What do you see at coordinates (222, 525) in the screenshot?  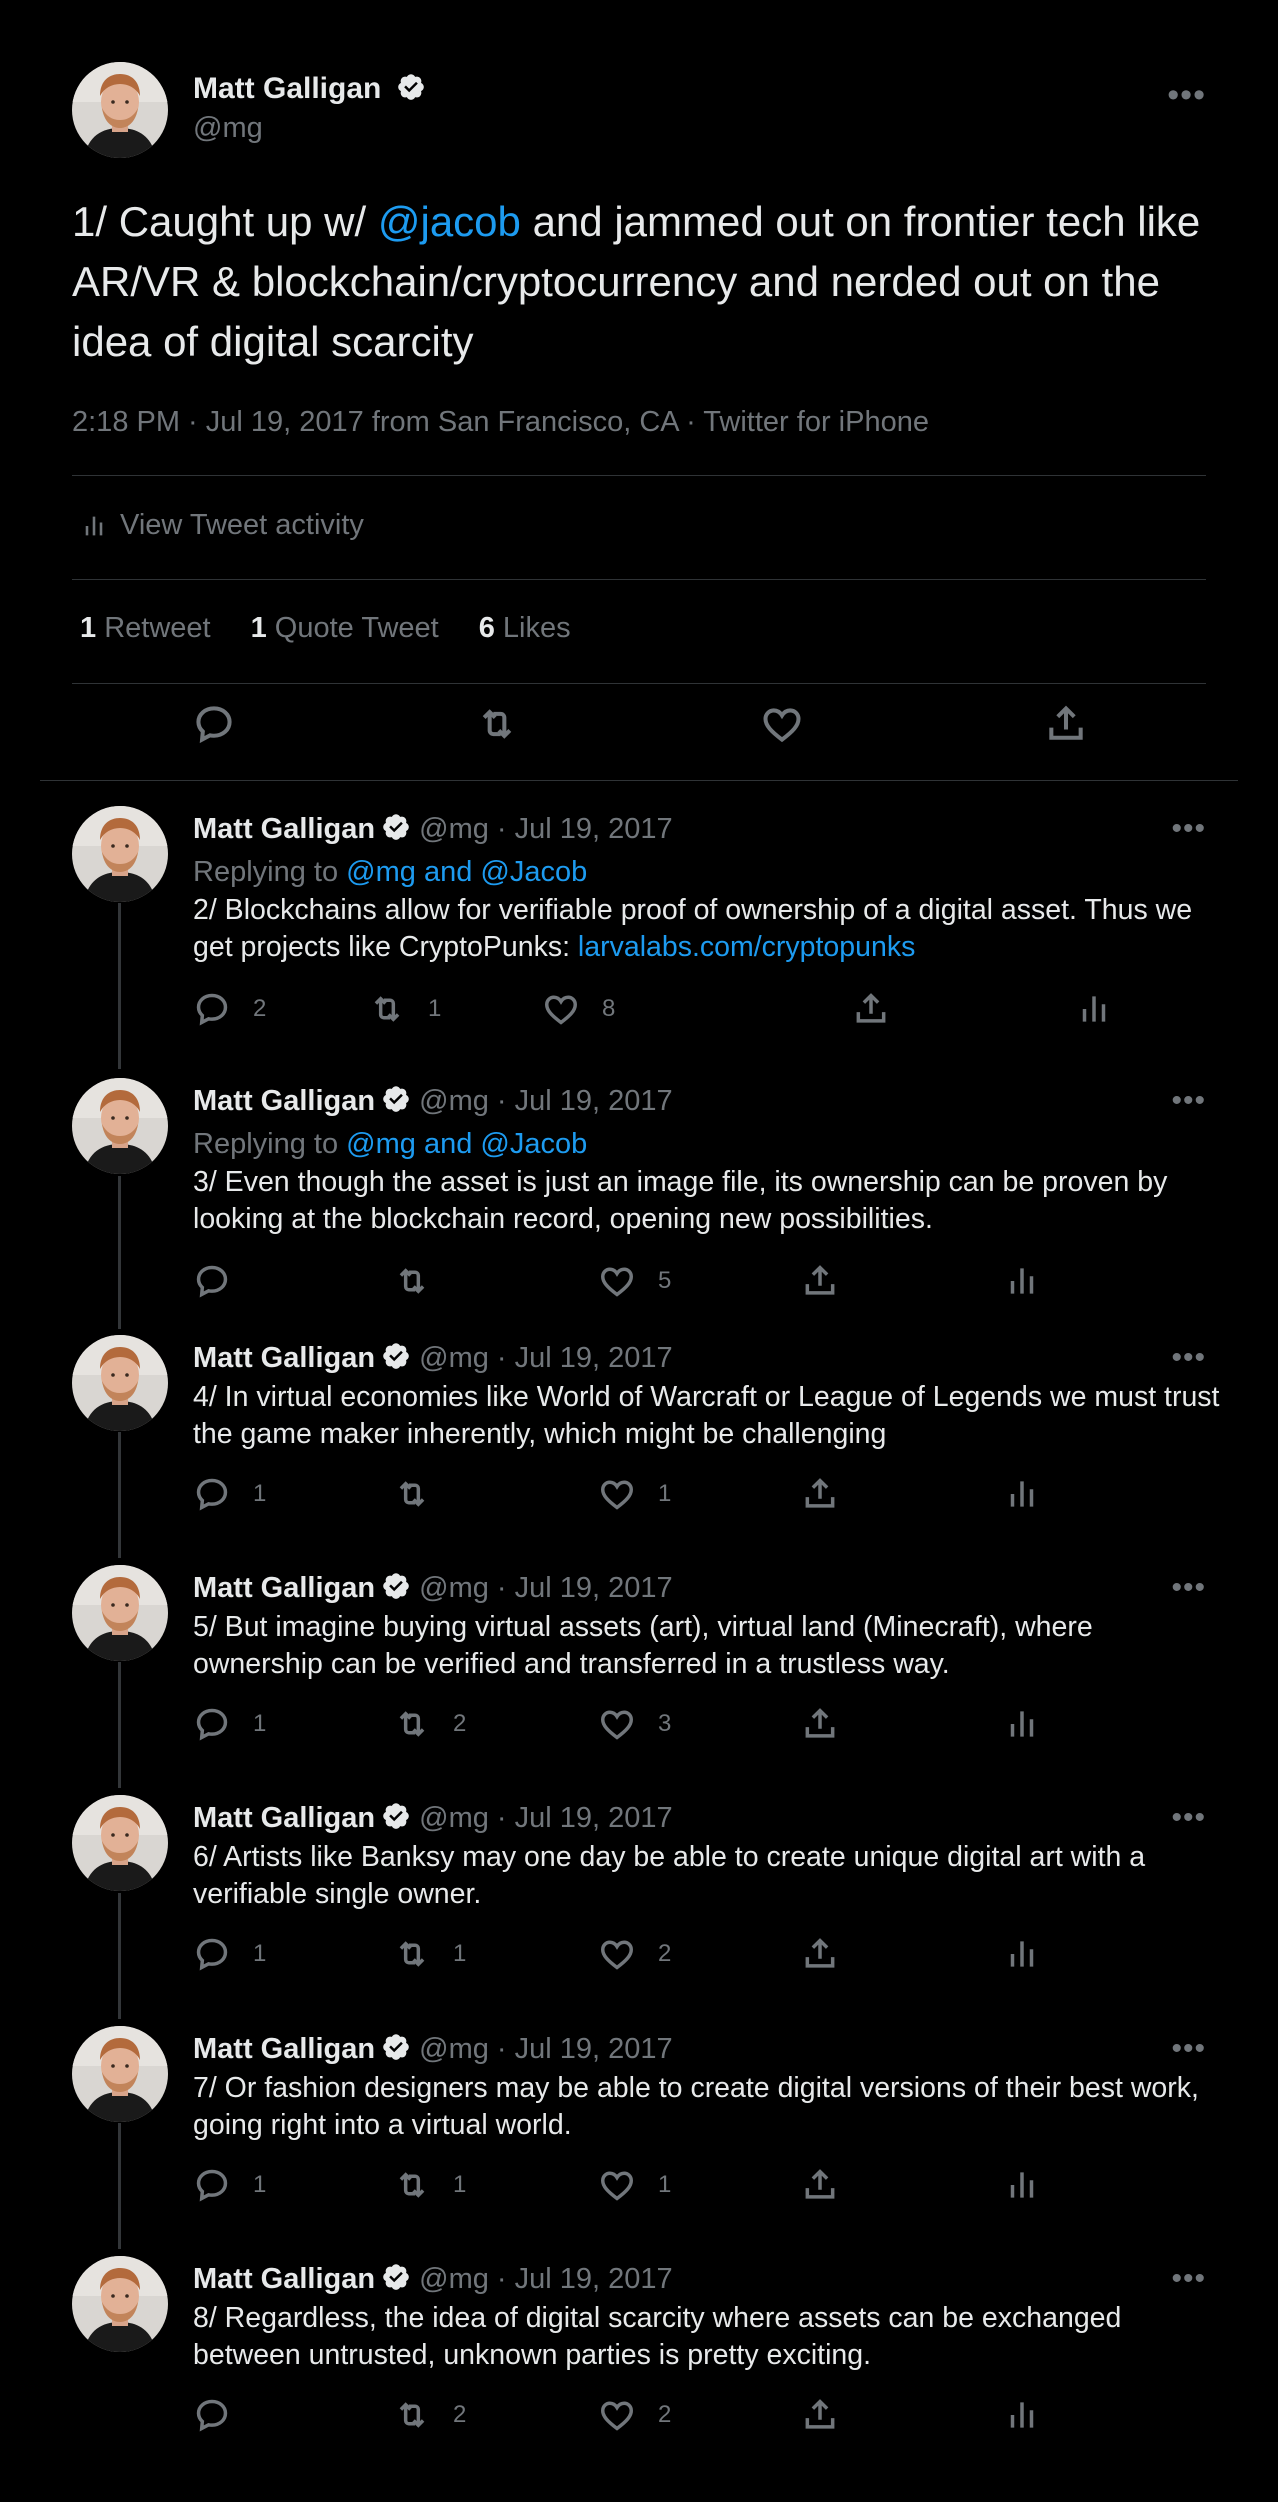 I see `view-activity-button: View Tweet activity` at bounding box center [222, 525].